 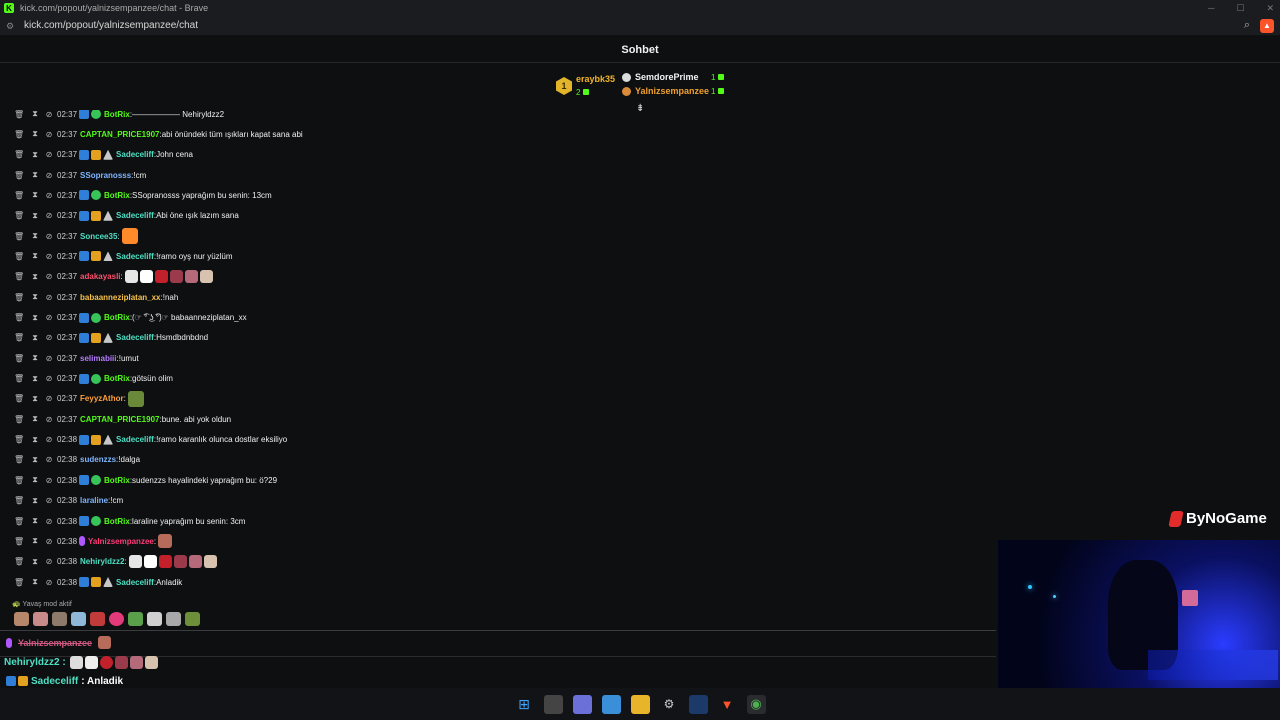 What do you see at coordinates (640, 704) in the screenshot?
I see `file-explorer-icon` at bounding box center [640, 704].